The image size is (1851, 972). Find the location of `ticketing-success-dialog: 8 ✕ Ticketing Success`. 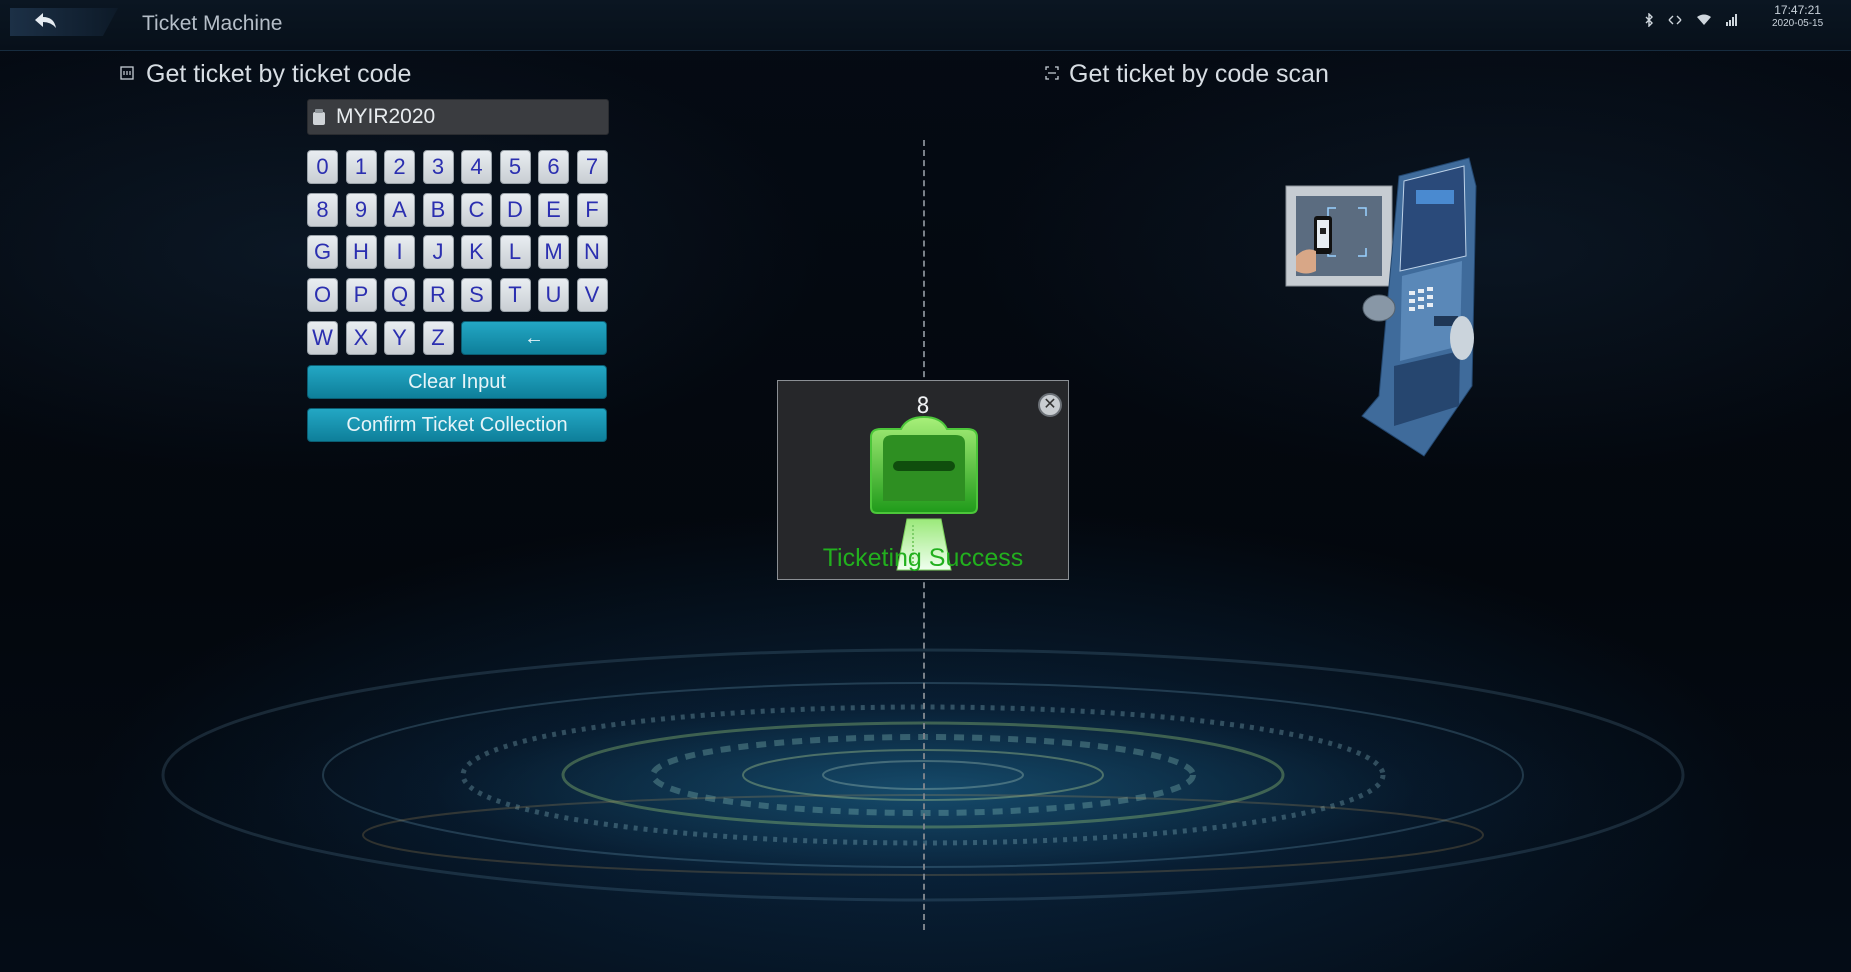

ticketing-success-dialog: 8 ✕ Ticketing Success is located at coordinates (923, 480).